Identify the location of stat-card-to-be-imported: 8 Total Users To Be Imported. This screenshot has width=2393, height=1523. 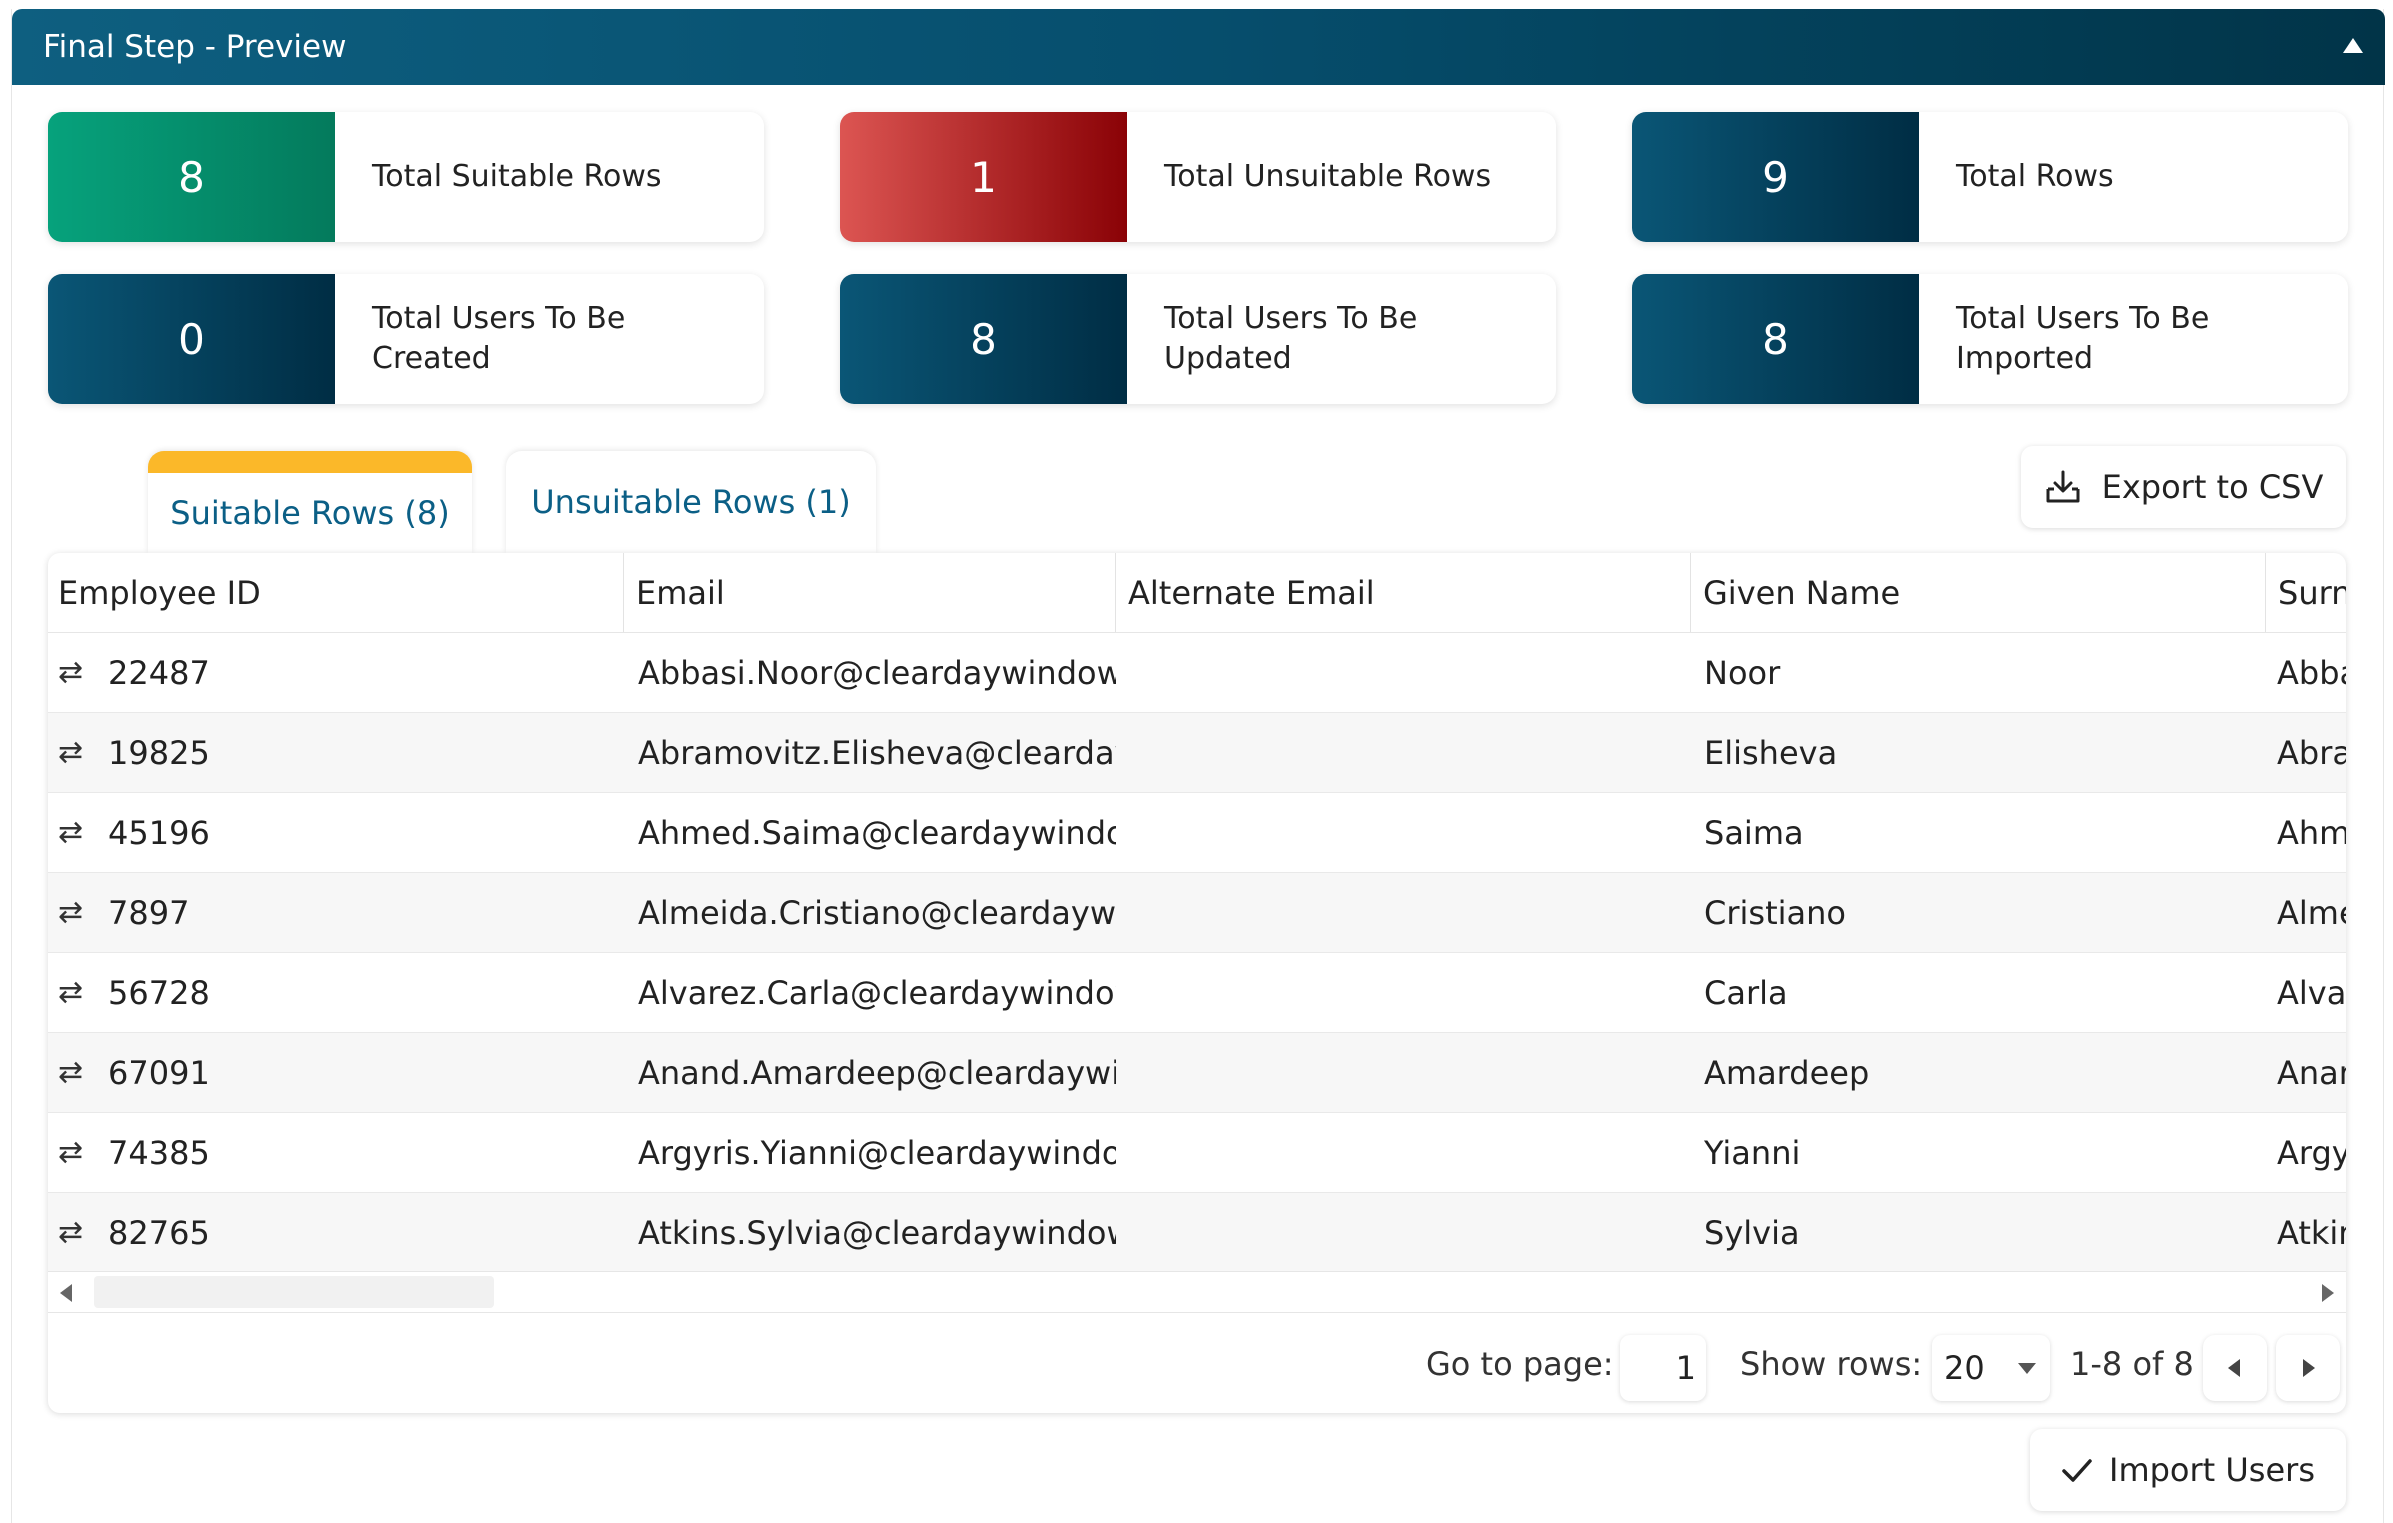
(1990, 339).